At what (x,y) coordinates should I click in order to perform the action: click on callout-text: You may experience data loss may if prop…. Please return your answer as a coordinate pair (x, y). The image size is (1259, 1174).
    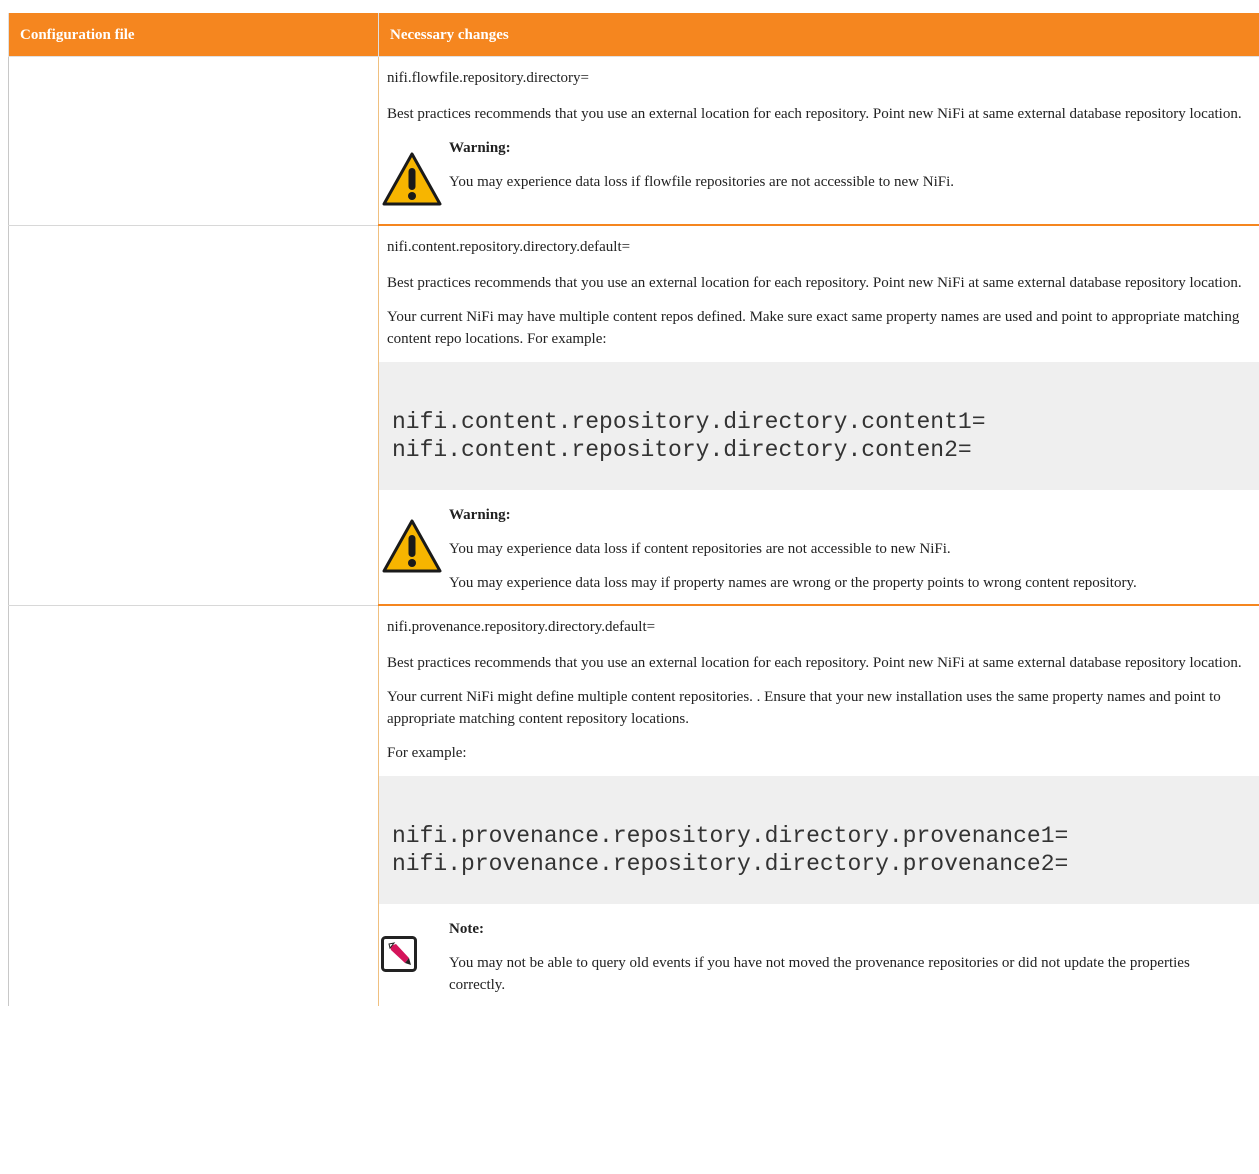
    Looking at the image, I should click on (793, 583).